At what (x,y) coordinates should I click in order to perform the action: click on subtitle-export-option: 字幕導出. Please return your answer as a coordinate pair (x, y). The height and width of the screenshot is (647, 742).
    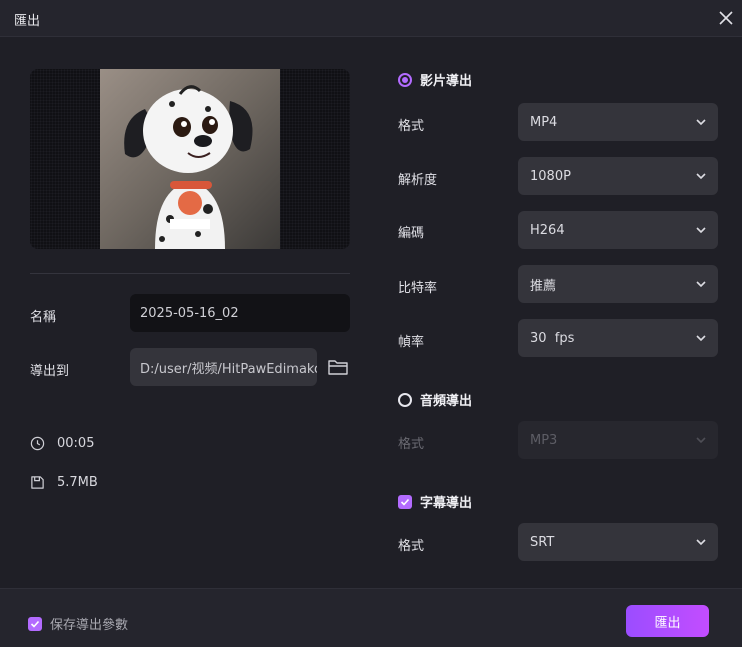
    Looking at the image, I should click on (435, 501).